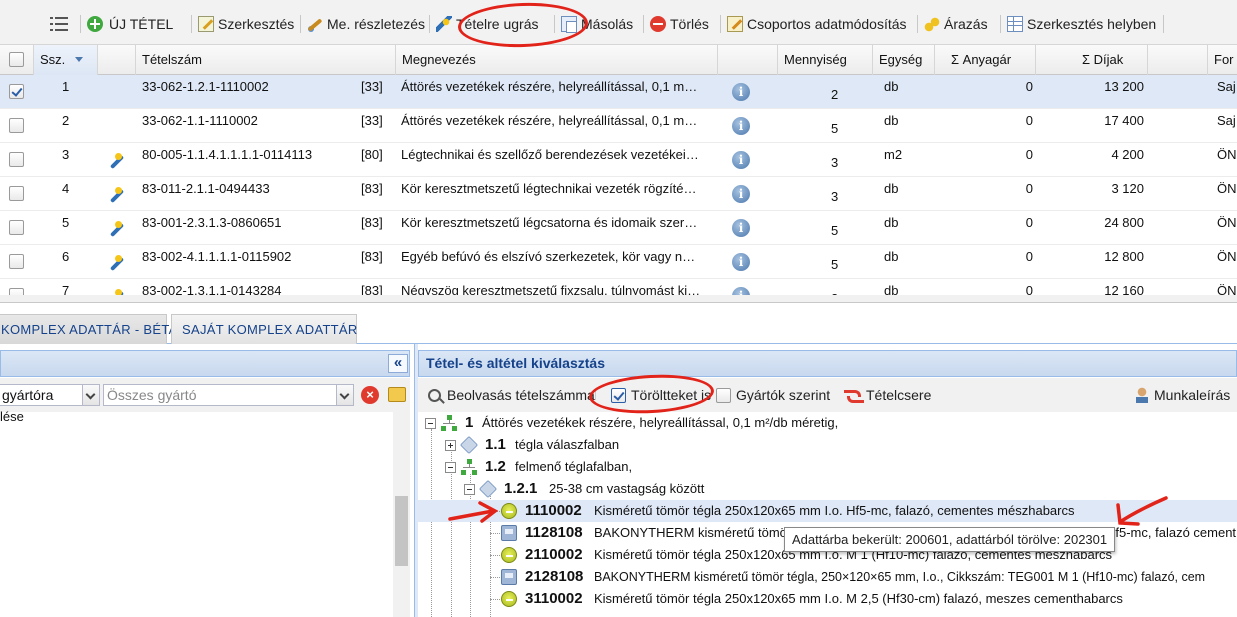  I want to click on quantity-detail-button: Me. részletezés, so click(365, 24).